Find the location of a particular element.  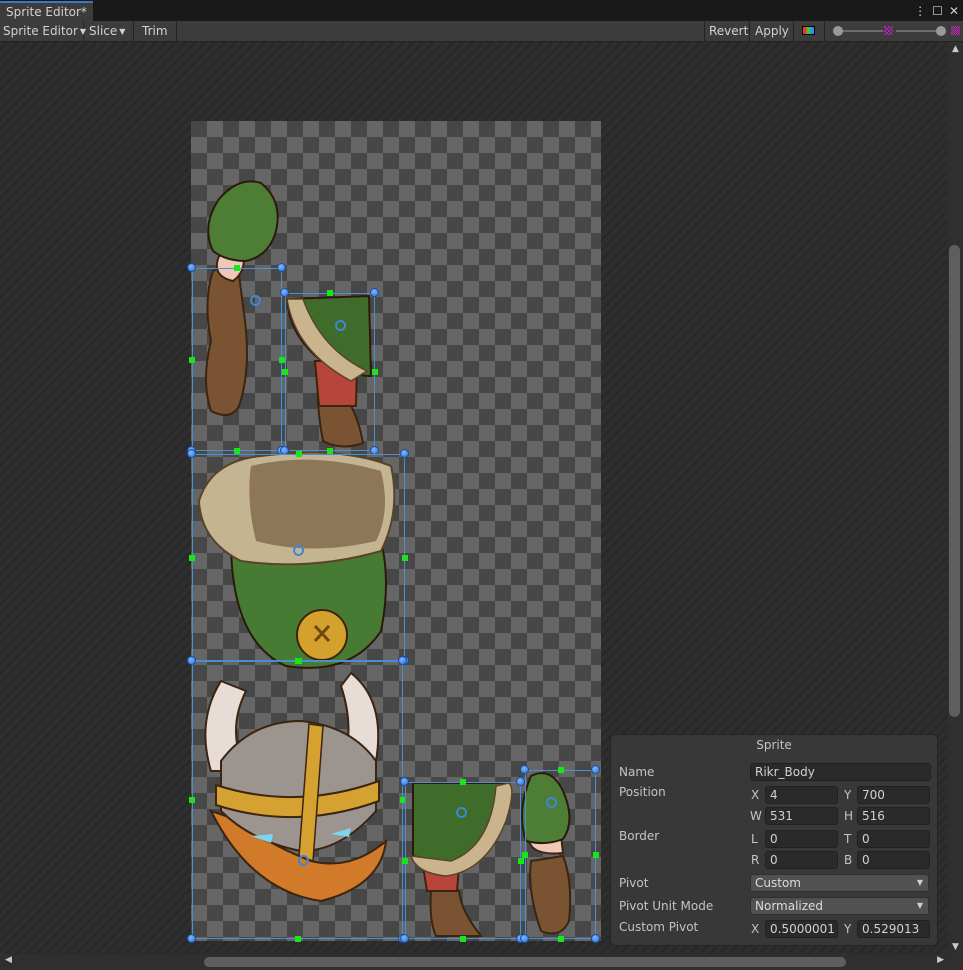

sprite-editor-dropdown: Sprite Editor ▼ is located at coordinates (43, 31).